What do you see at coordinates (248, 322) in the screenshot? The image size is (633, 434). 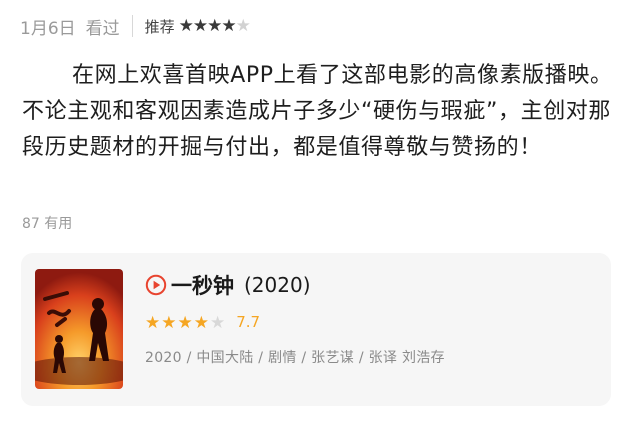 I see `movie-score: 7.7` at bounding box center [248, 322].